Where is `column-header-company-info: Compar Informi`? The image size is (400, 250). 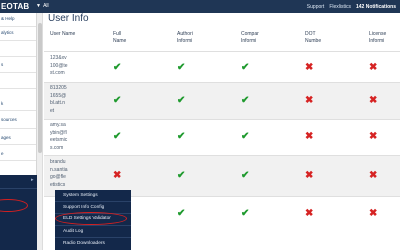
column-header-company-info: Compar Informi is located at coordinates (253, 38).